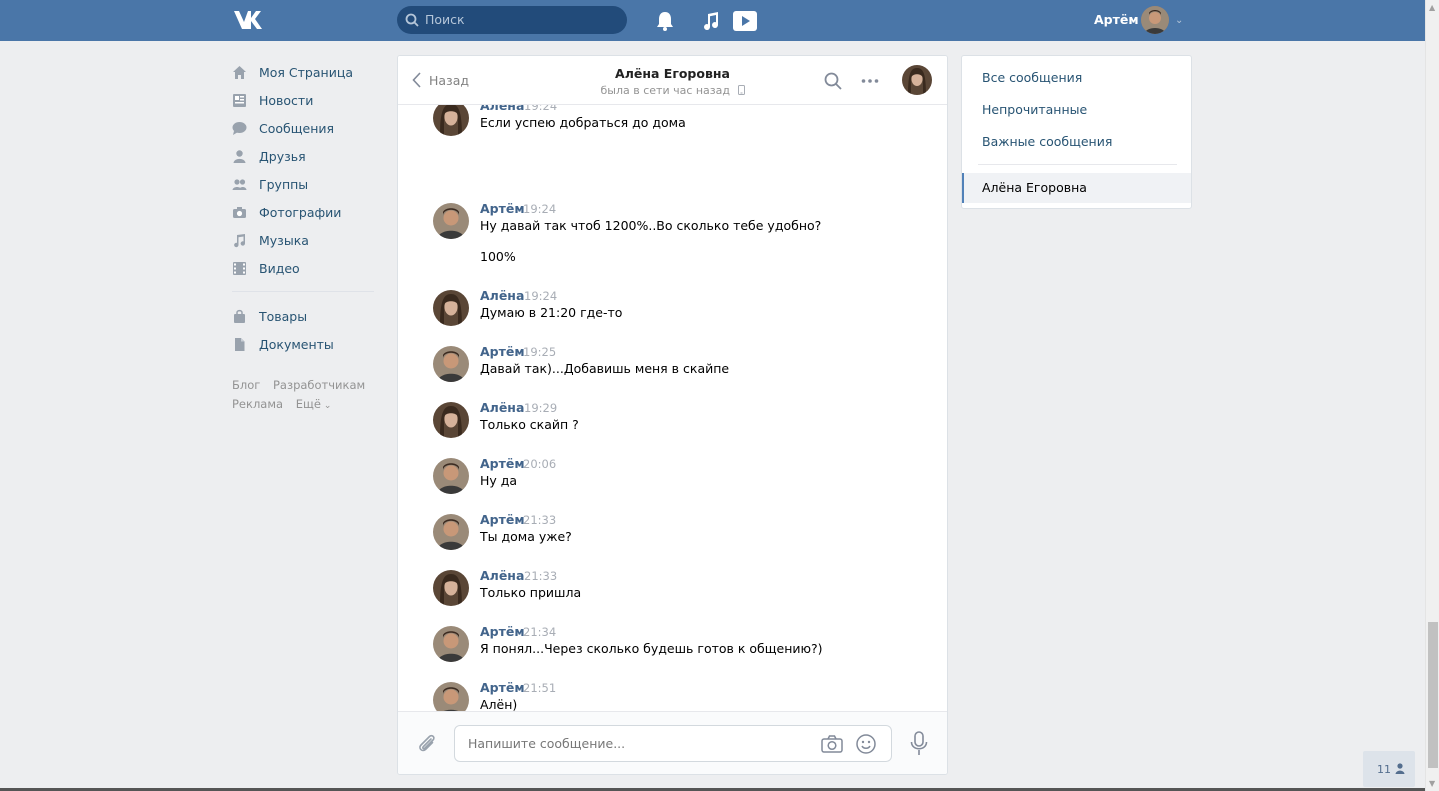  I want to click on online-count: 11, so click(1384, 769).